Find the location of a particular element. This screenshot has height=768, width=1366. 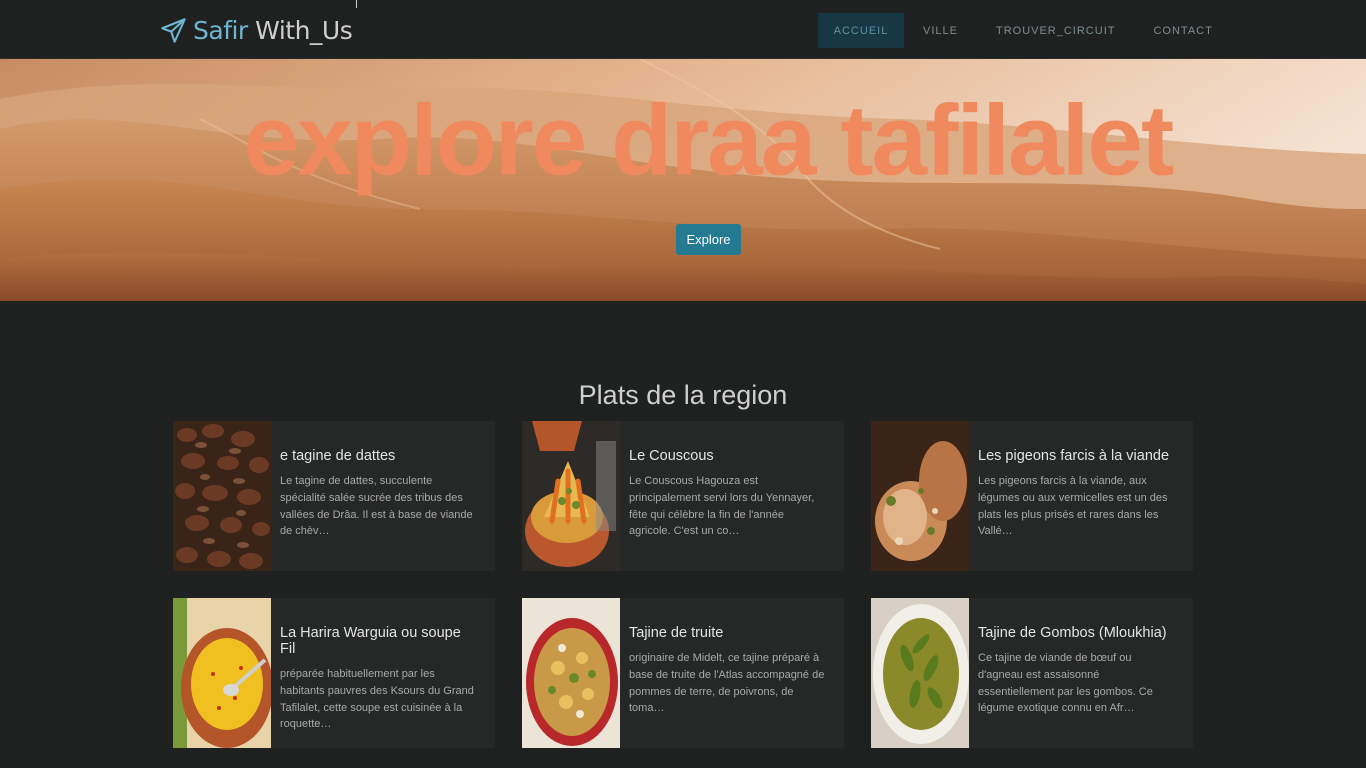

brand-name-part1: Safir is located at coordinates (220, 30).